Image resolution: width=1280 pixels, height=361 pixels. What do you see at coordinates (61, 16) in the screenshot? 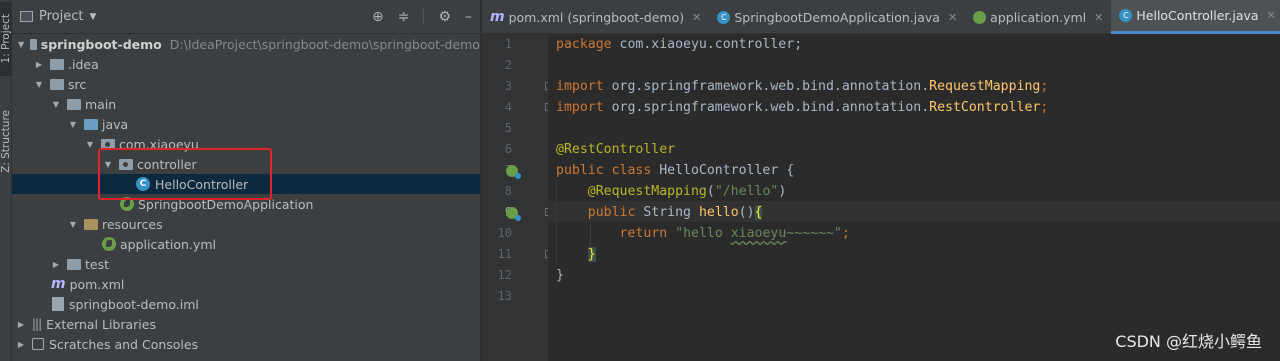
I see `project-view-selector: Project` at bounding box center [61, 16].